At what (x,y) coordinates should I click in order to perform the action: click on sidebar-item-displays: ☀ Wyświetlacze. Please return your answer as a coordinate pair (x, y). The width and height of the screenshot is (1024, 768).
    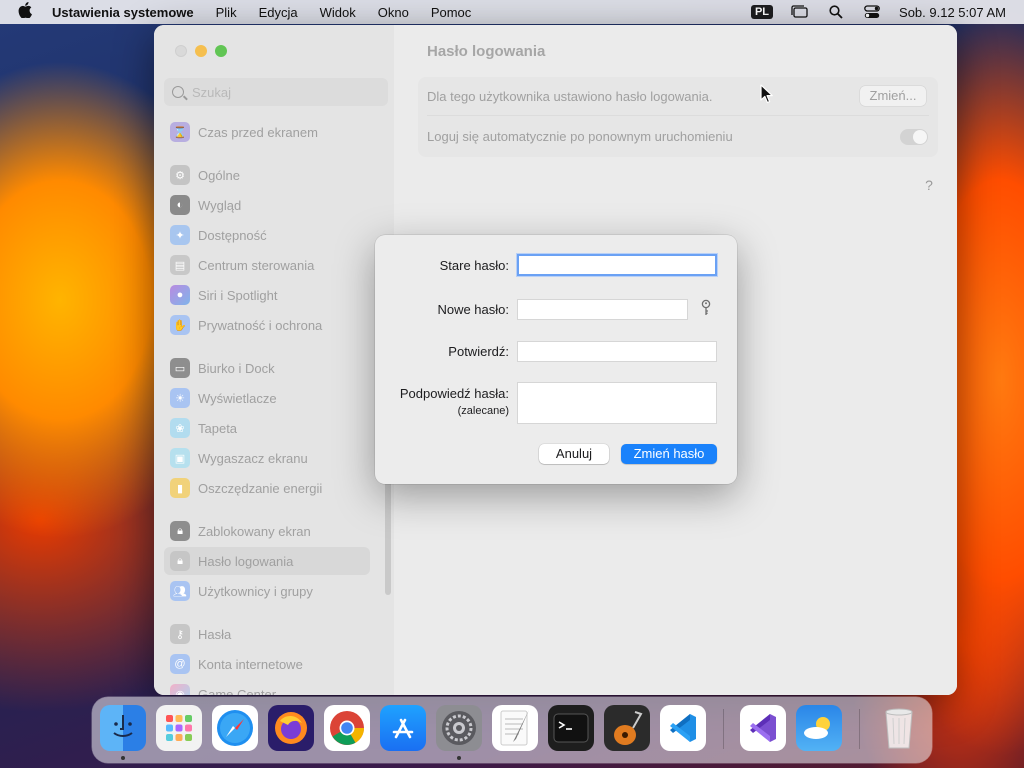
    Looking at the image, I should click on (267, 398).